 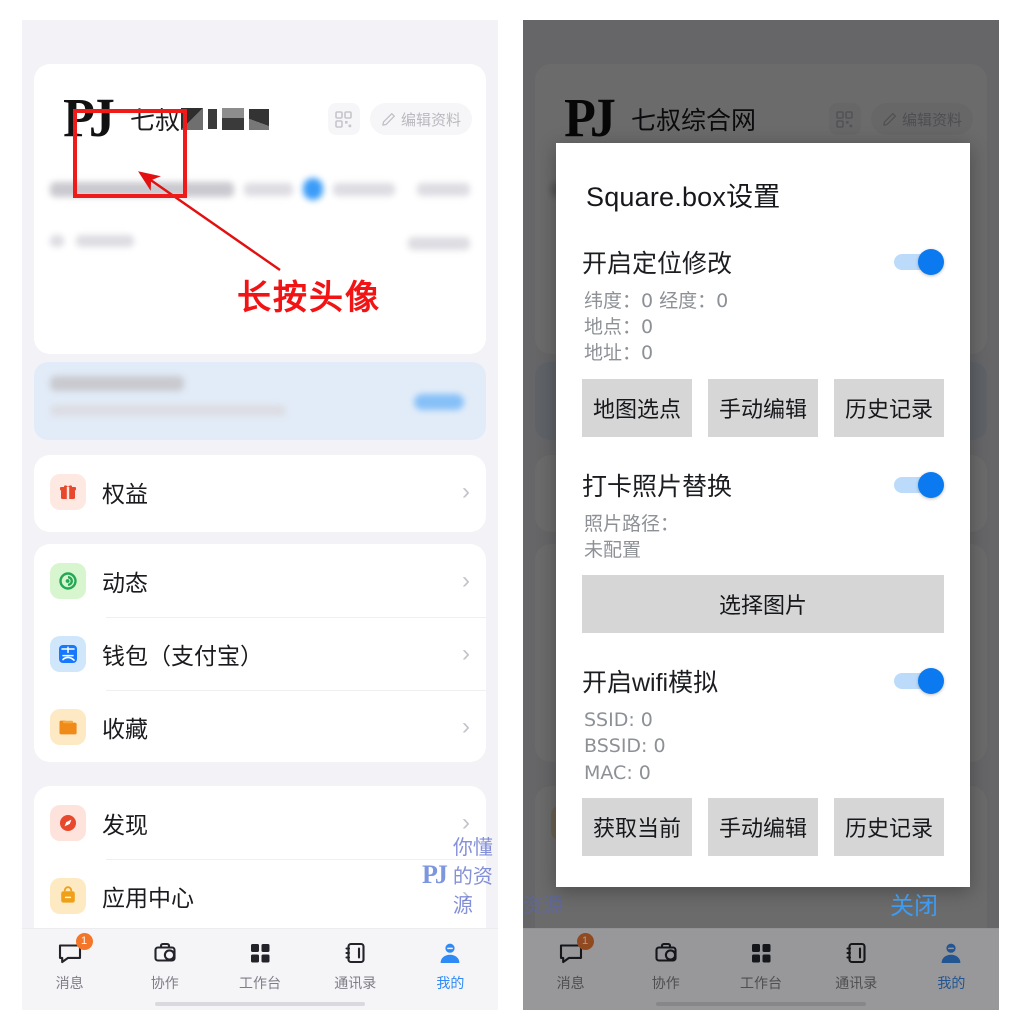 I want to click on promo-banner, so click(x=260, y=401).